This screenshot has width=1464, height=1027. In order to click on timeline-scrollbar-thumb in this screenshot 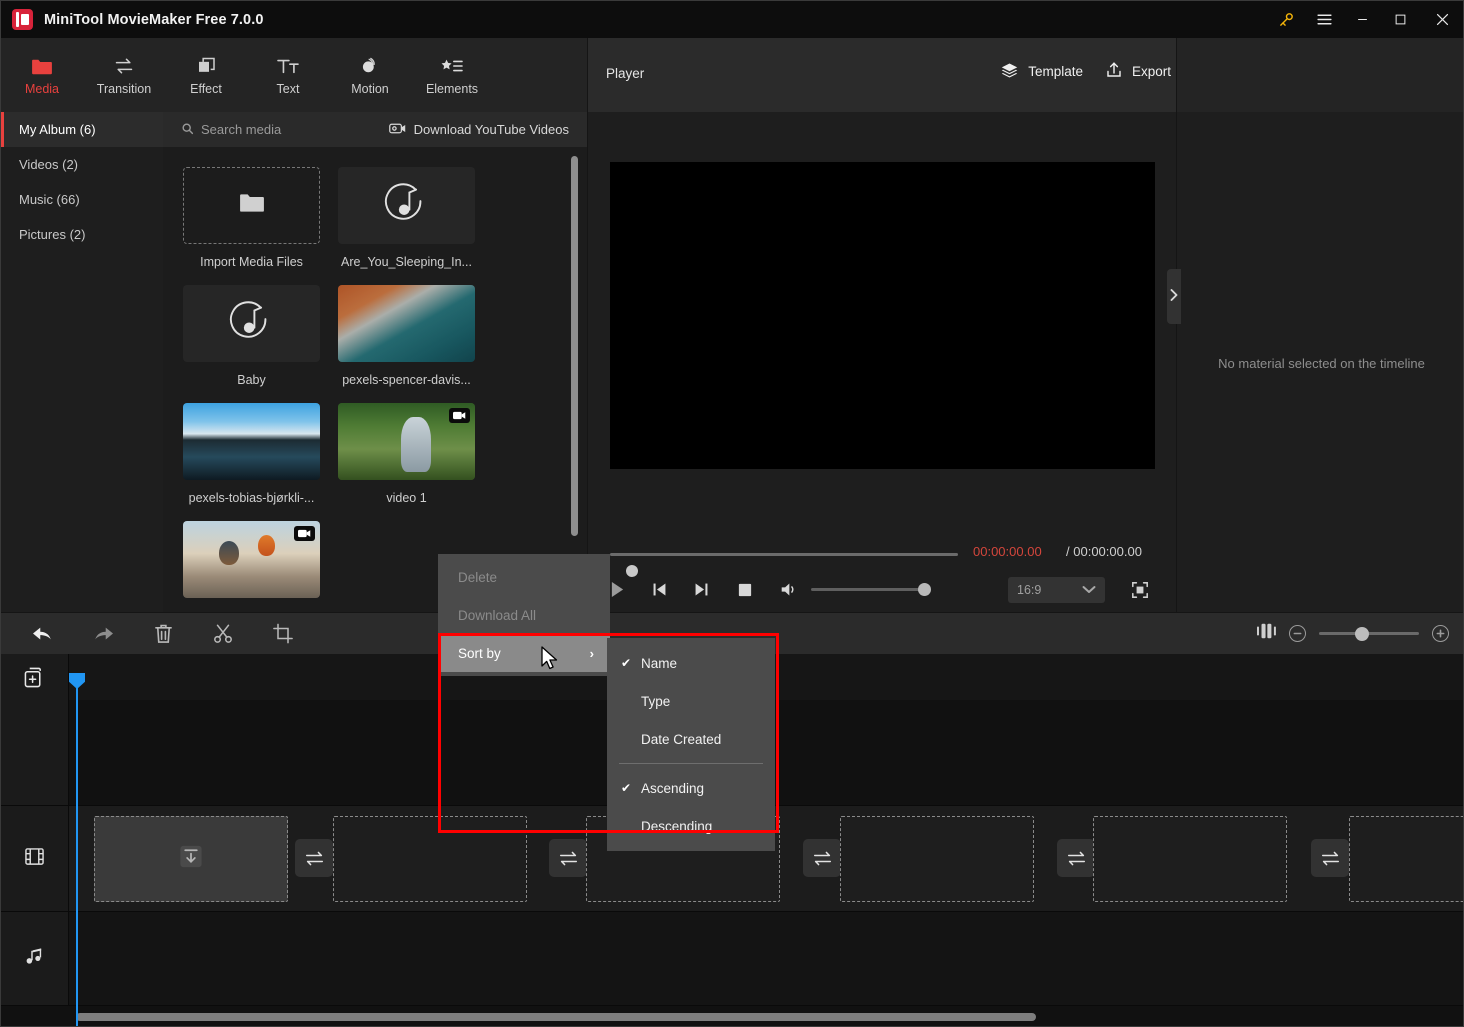, I will do `click(556, 1017)`.